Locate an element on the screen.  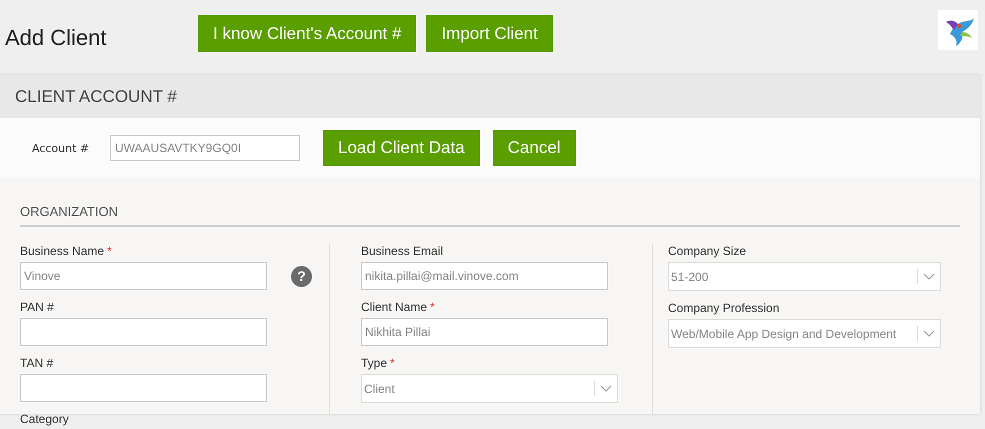
field-label: Category is located at coordinates (45, 419).